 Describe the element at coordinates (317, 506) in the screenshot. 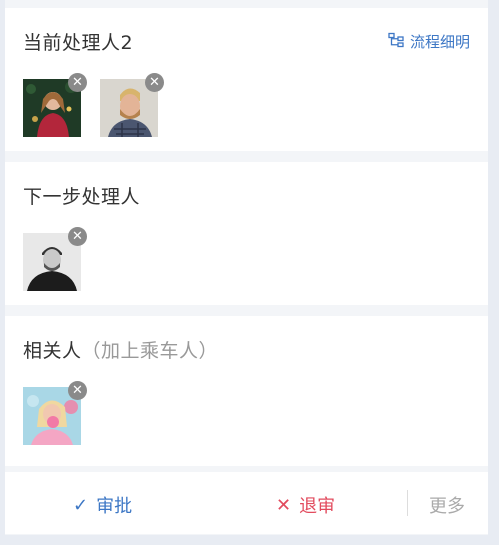

I see `reject-label: 退审` at that location.